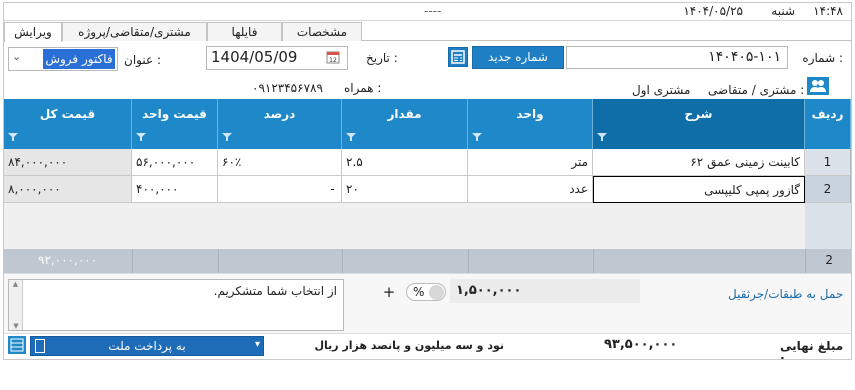 This screenshot has width=855, height=390. I want to click on calculator-icon, so click(458, 57).